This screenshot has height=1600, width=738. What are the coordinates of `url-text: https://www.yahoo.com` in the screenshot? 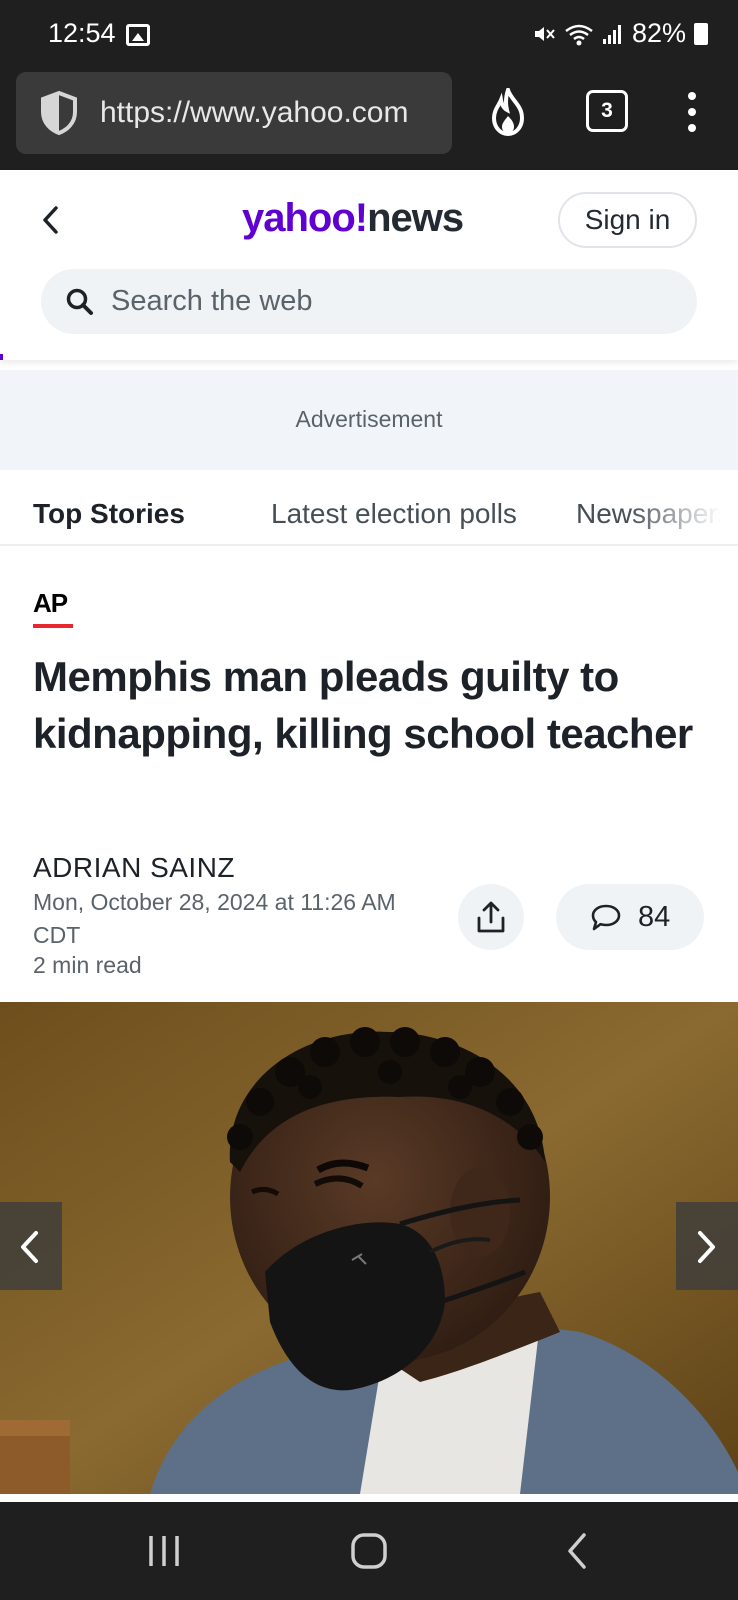 It's located at (254, 113).